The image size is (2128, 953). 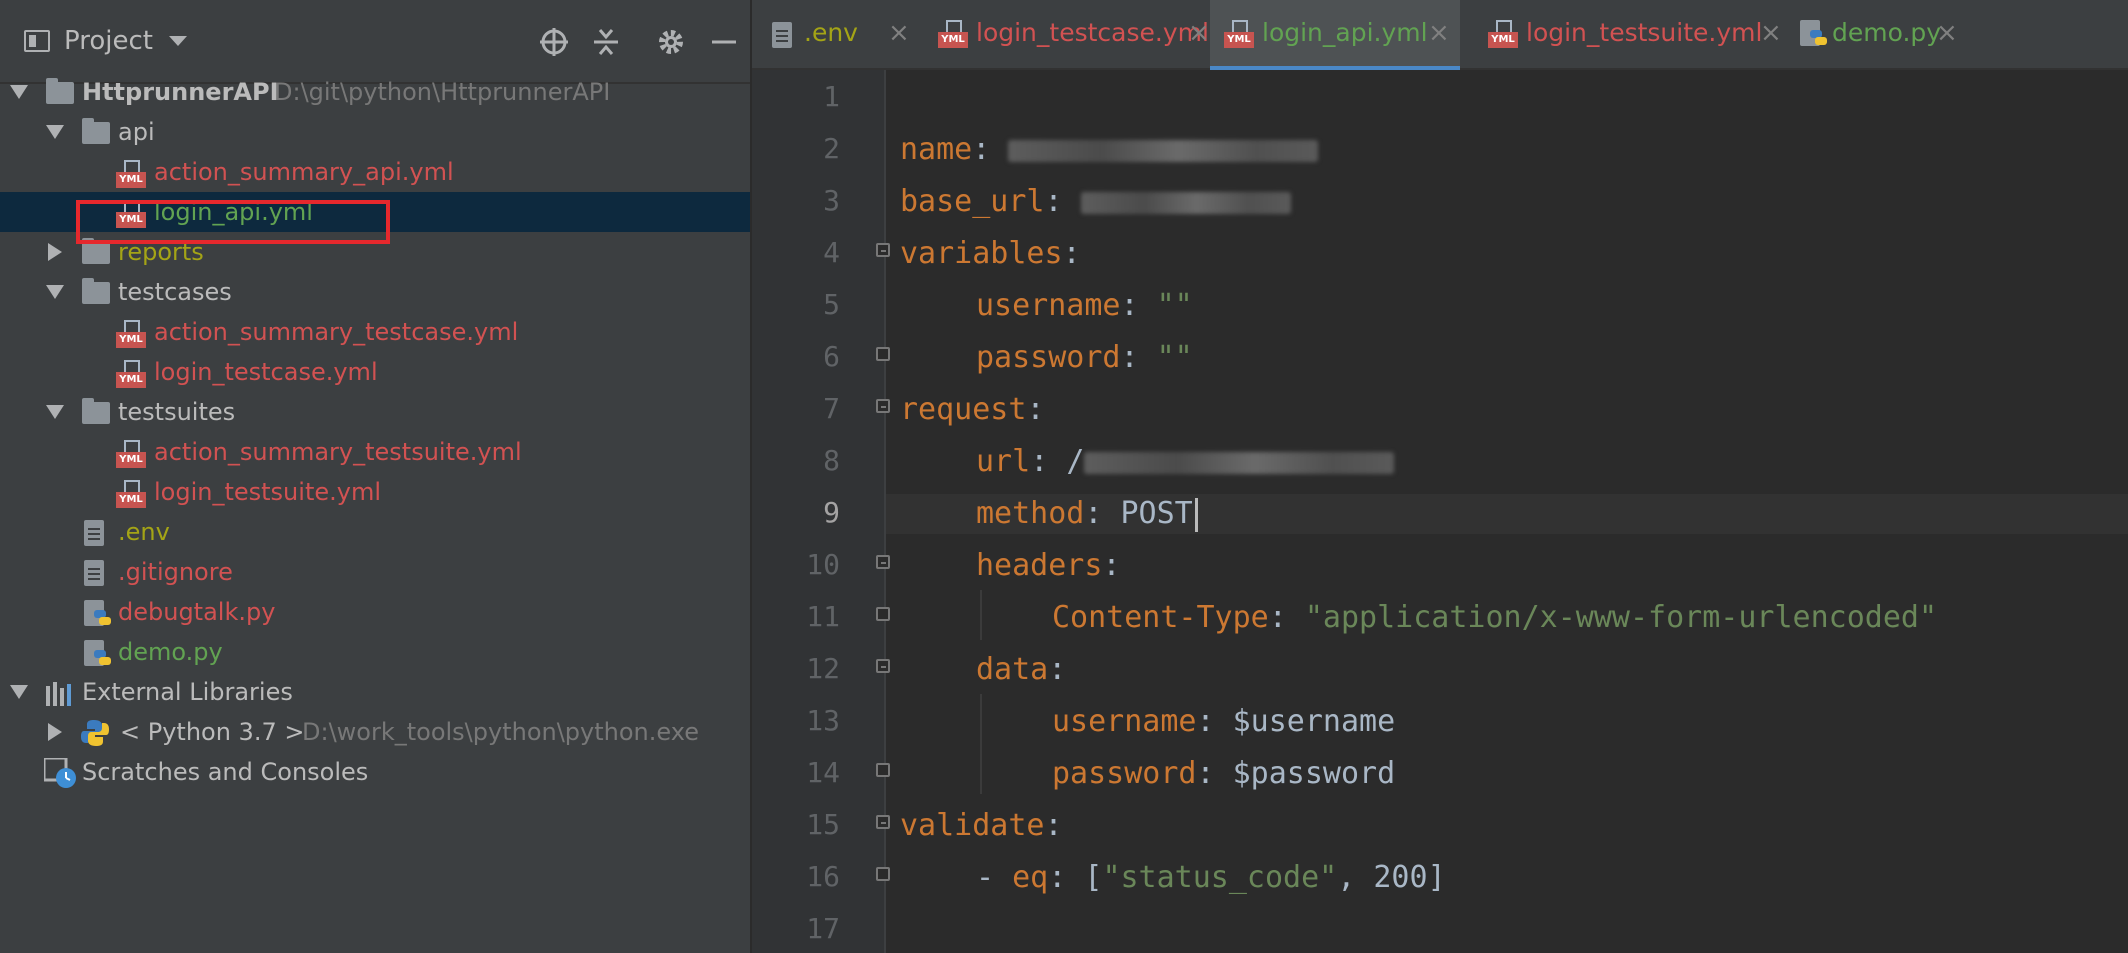 I want to click on project-title: Project, so click(x=108, y=41).